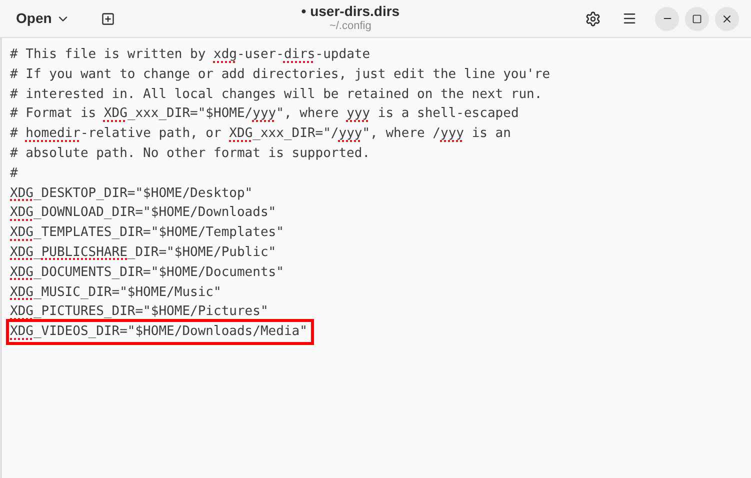  I want to click on code-line: # If you want to change or add directories, just edit the line you're, so click(280, 75).